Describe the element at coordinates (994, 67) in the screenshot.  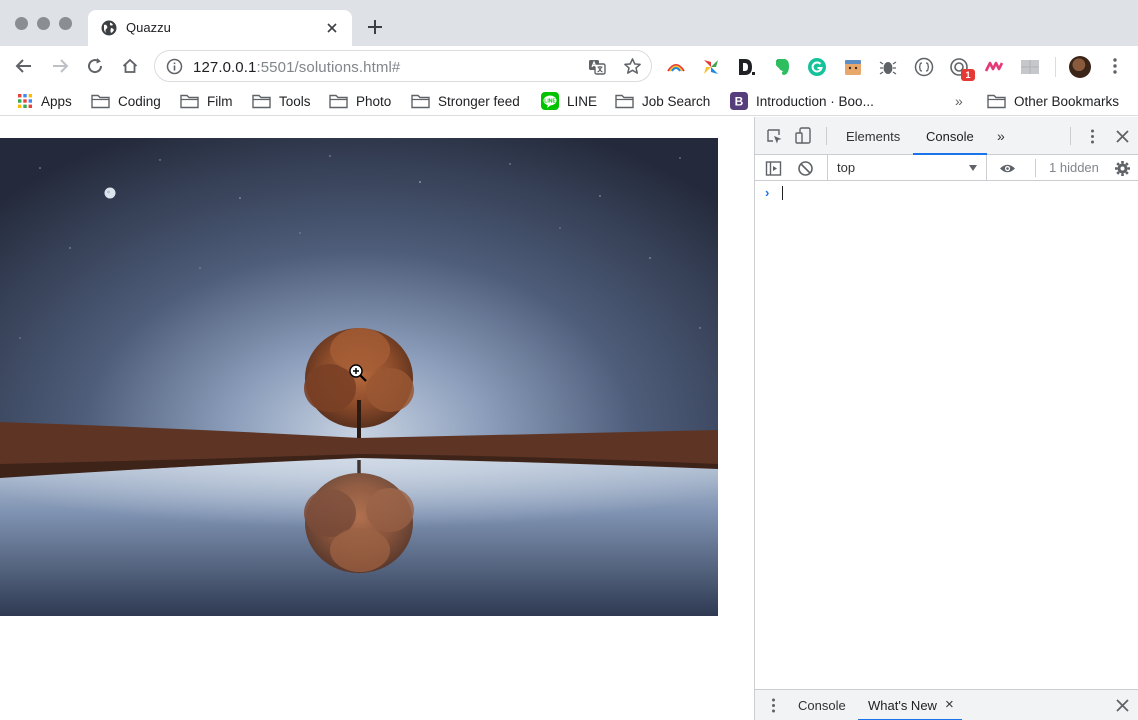
I see `wave-extension-icon` at that location.